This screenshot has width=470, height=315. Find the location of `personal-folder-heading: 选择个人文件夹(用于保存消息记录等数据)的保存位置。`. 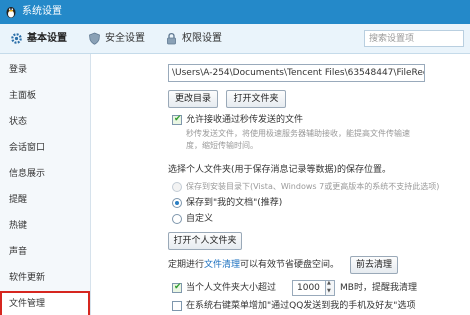

personal-folder-heading: 选择个人文件夹(用于保存消息记录等数据)的保存位置。 is located at coordinates (280, 170).